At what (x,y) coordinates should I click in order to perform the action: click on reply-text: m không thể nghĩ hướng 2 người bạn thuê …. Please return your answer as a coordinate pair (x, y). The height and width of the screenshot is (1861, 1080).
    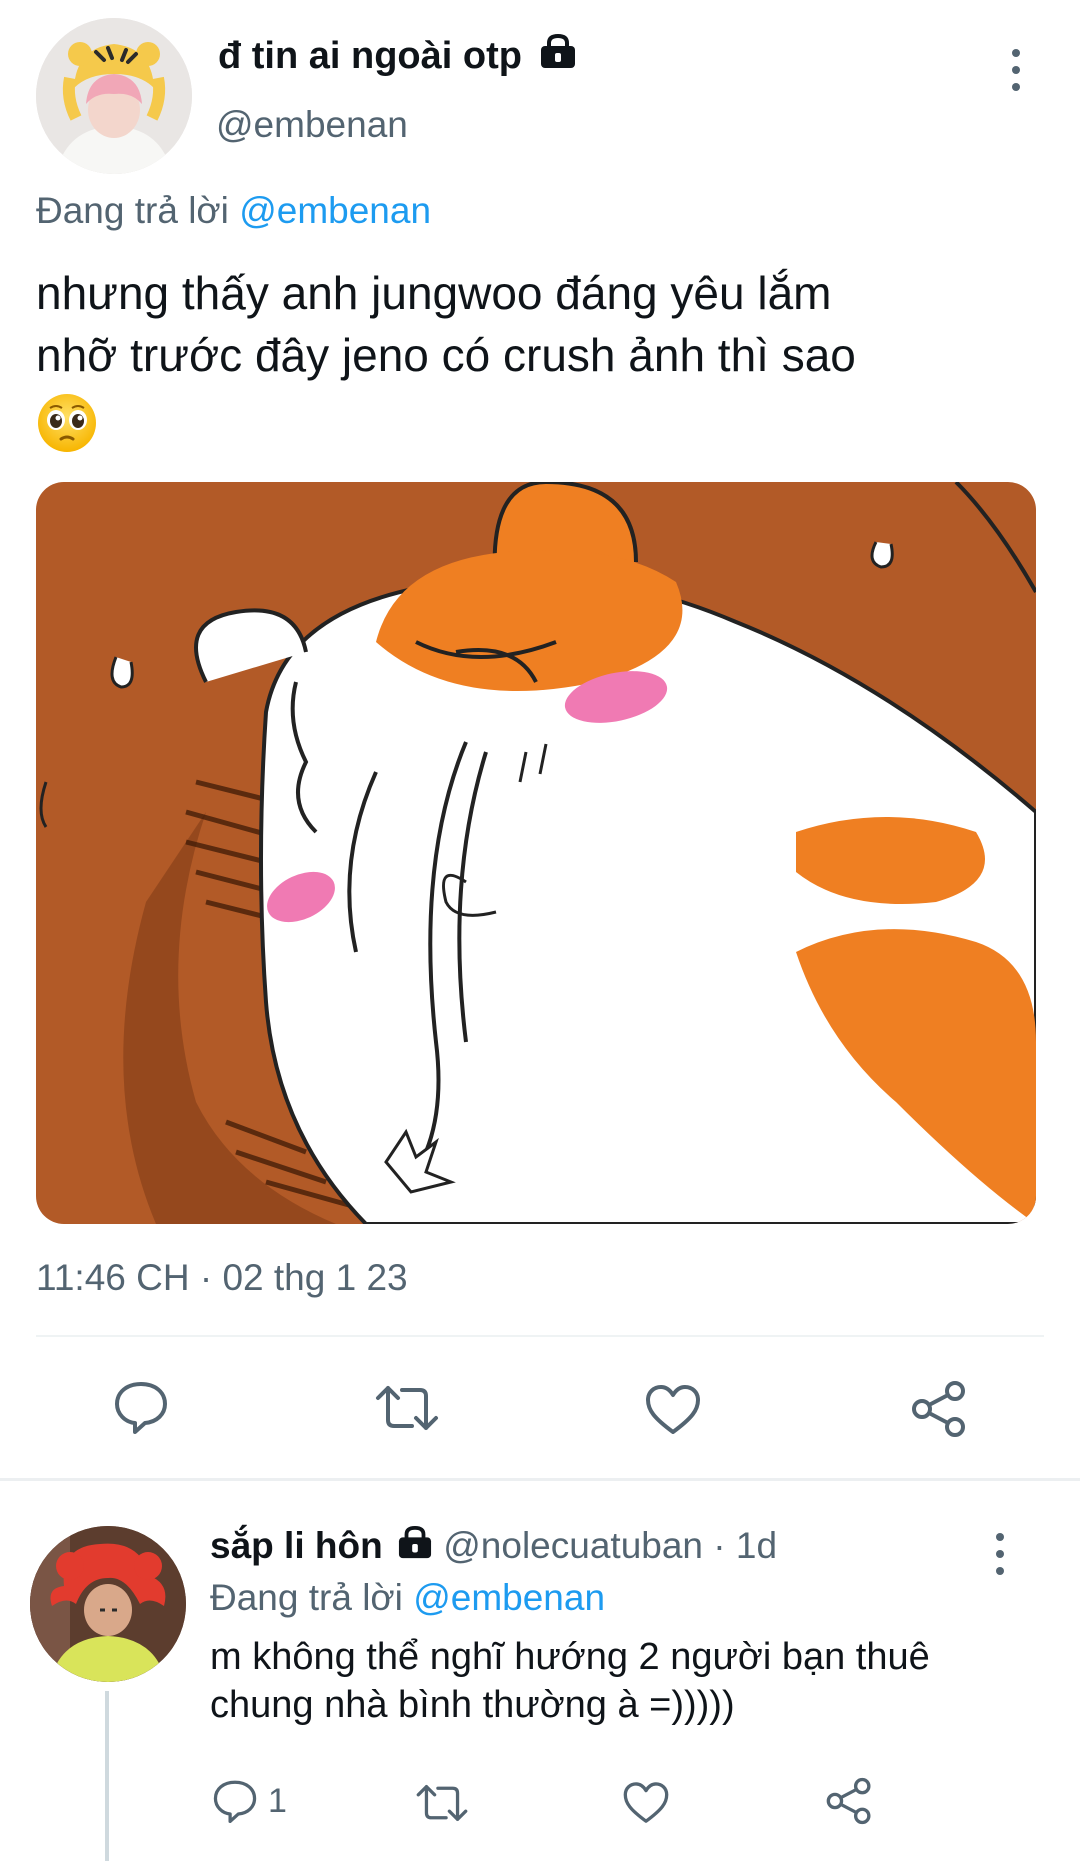
    Looking at the image, I should click on (570, 1681).